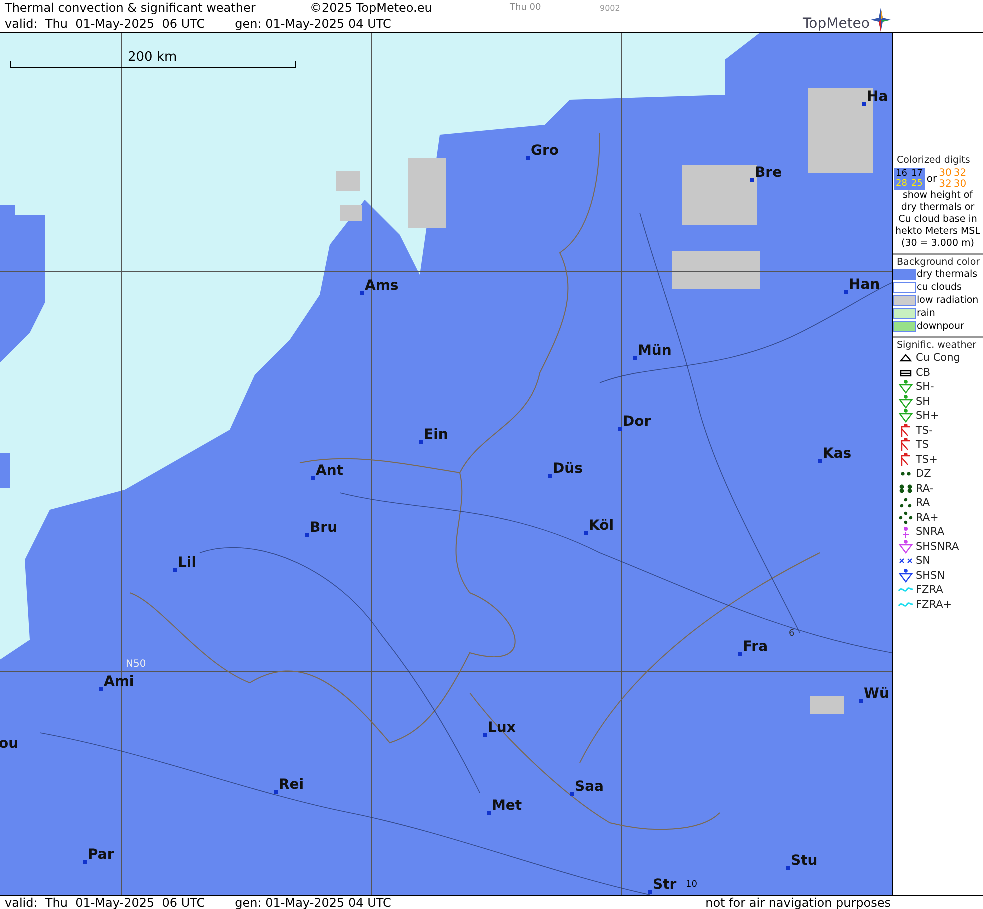  I want to click on legend-label: RA-, so click(925, 488).